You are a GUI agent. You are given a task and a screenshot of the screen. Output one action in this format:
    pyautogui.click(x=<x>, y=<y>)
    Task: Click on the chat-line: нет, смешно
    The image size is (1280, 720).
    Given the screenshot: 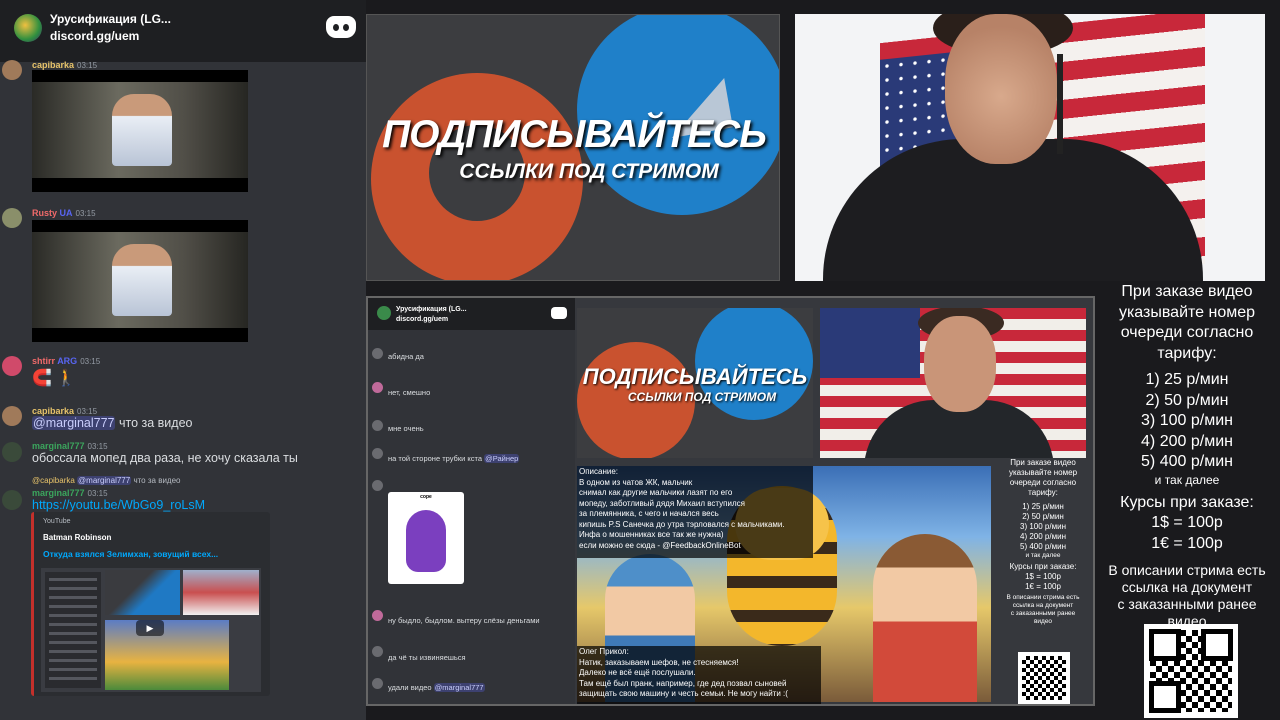 What is the action you would take?
    pyautogui.click(x=409, y=392)
    